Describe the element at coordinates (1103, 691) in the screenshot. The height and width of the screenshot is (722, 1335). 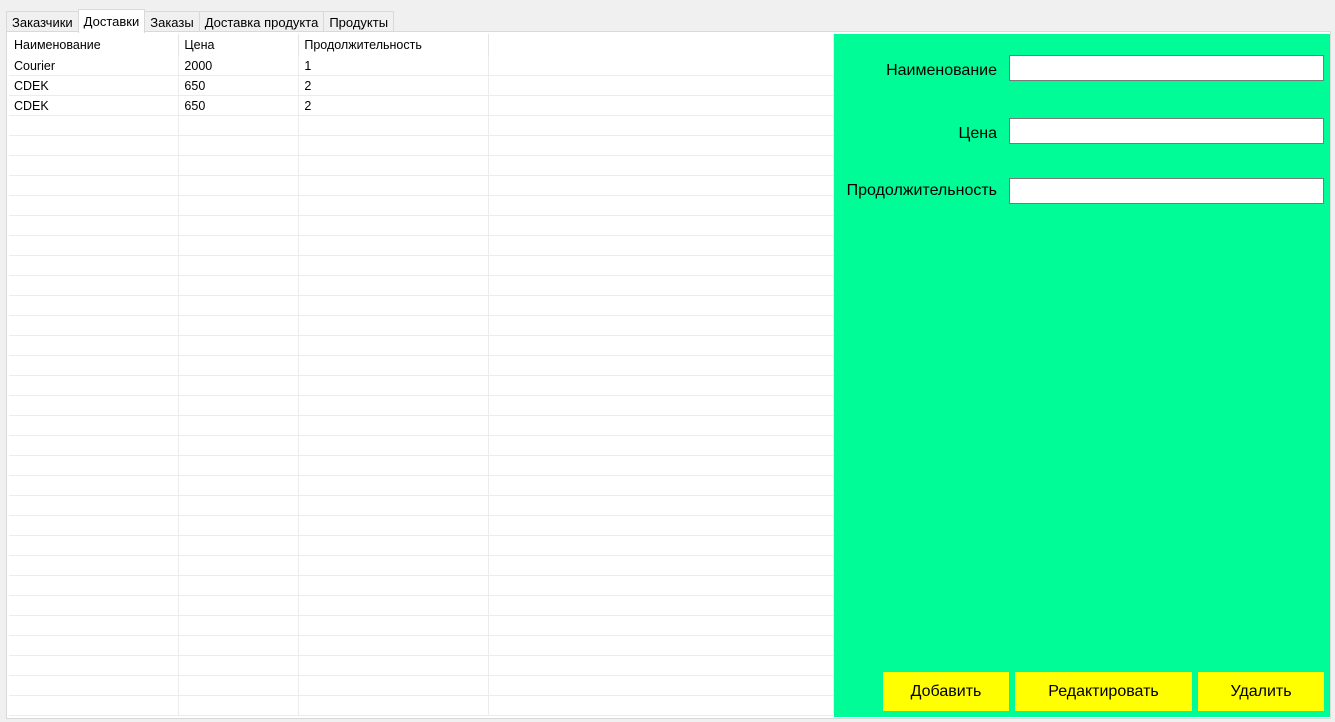
I see `edit-button: Редактировать` at that location.